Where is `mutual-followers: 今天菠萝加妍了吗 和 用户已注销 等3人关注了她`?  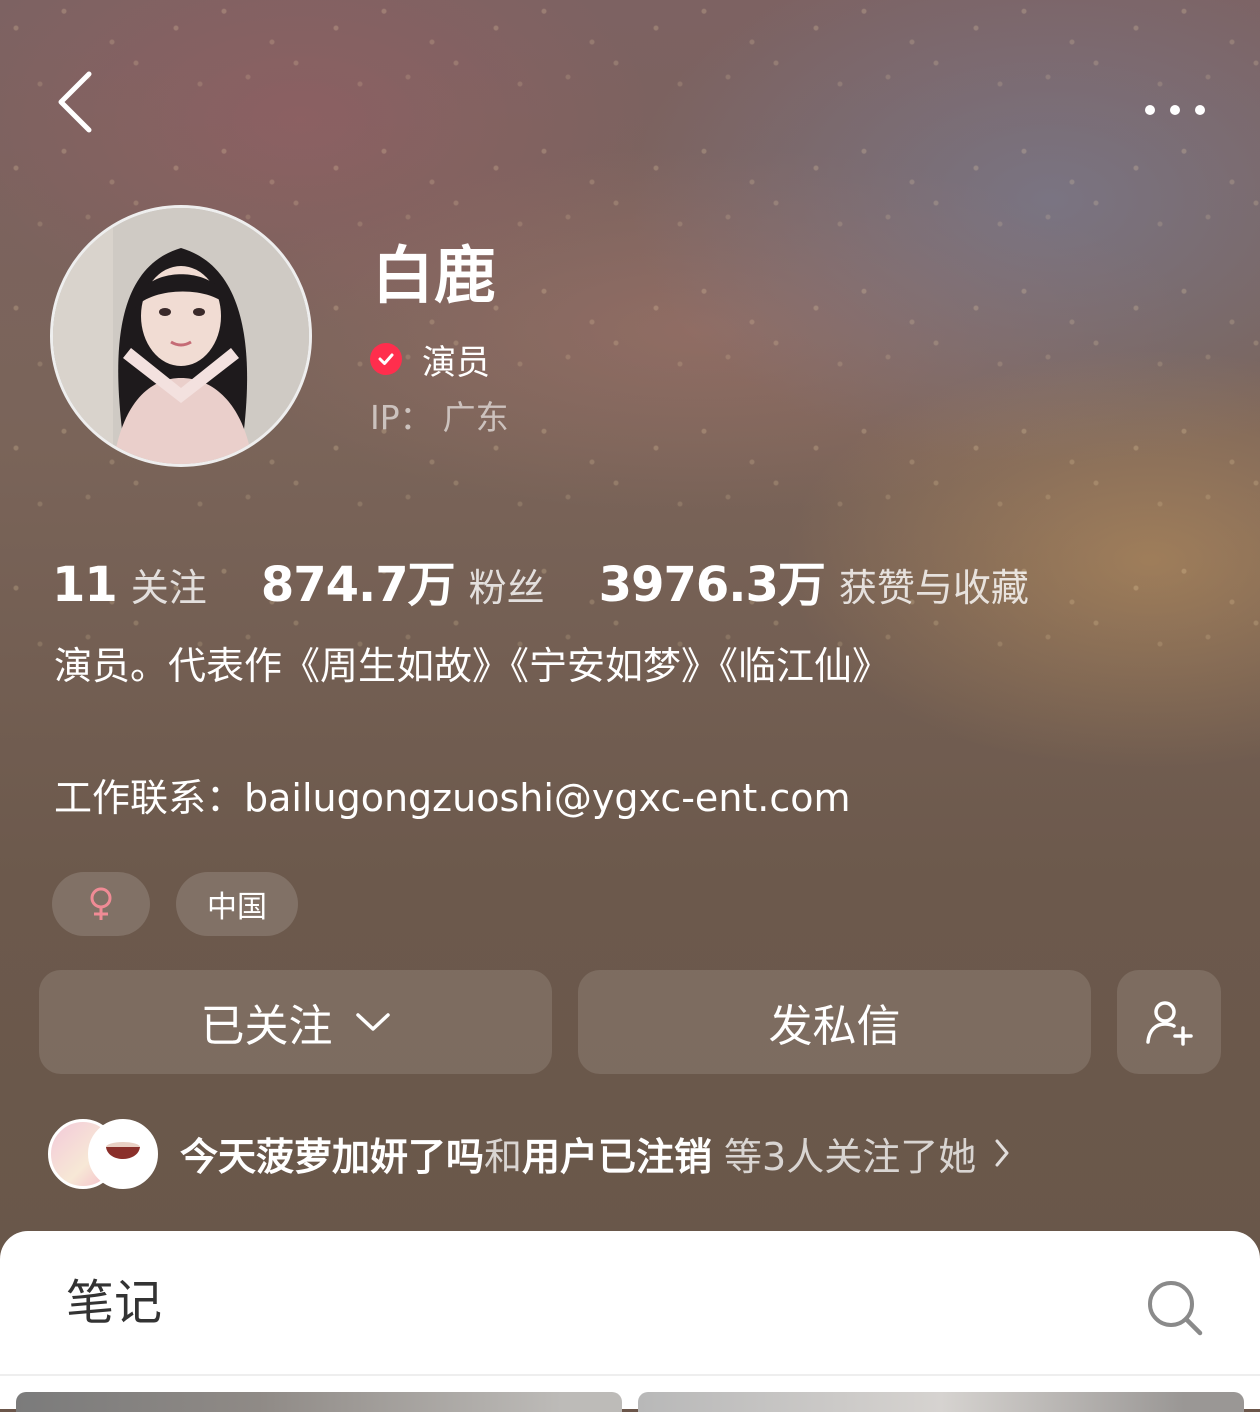 mutual-followers: 今天菠萝加妍了吗 和 用户已注销 等3人关注了她 is located at coordinates (529, 1153).